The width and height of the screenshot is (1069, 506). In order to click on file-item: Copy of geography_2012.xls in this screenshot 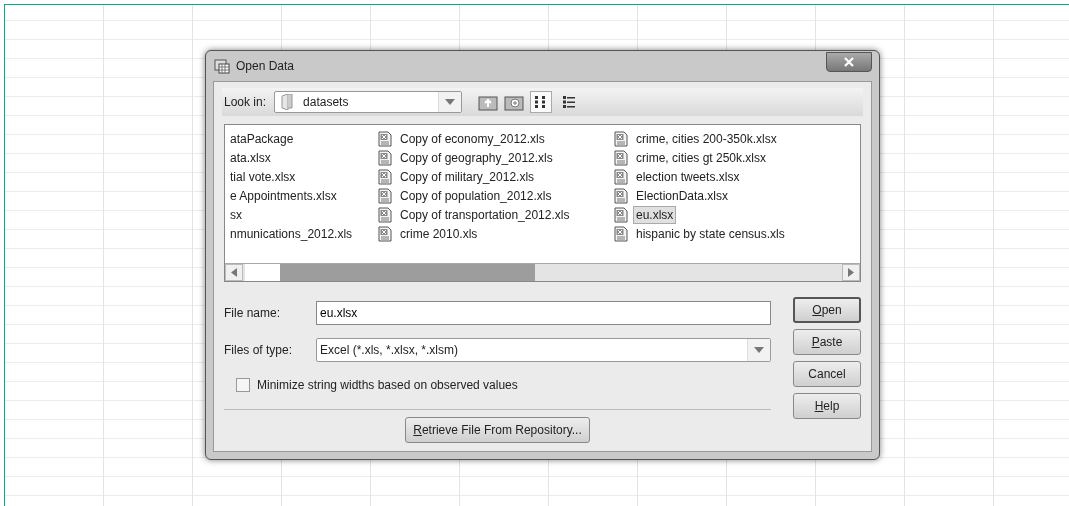, I will do `click(476, 157)`.